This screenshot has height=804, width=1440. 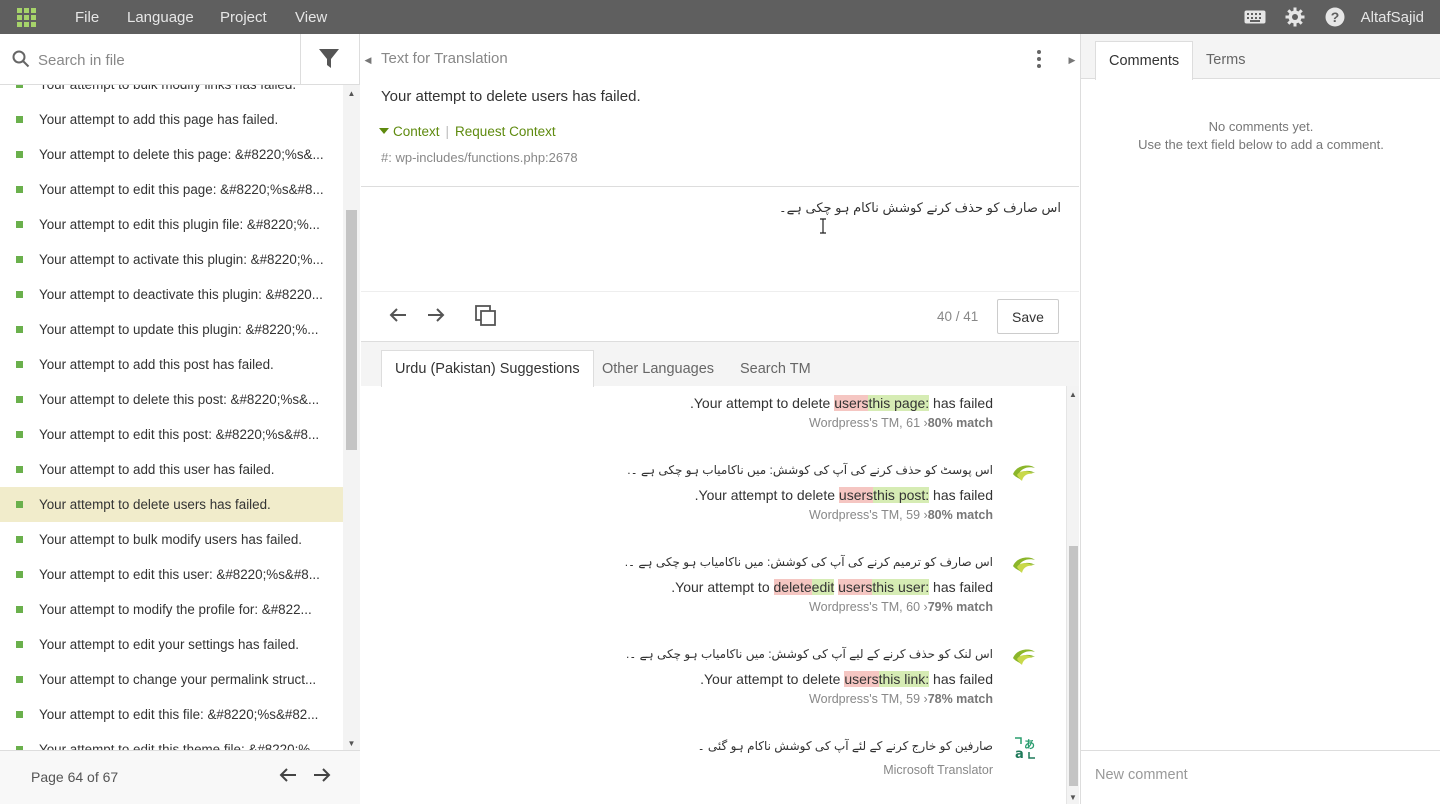 I want to click on keyboard-icon, so click(x=1255, y=17).